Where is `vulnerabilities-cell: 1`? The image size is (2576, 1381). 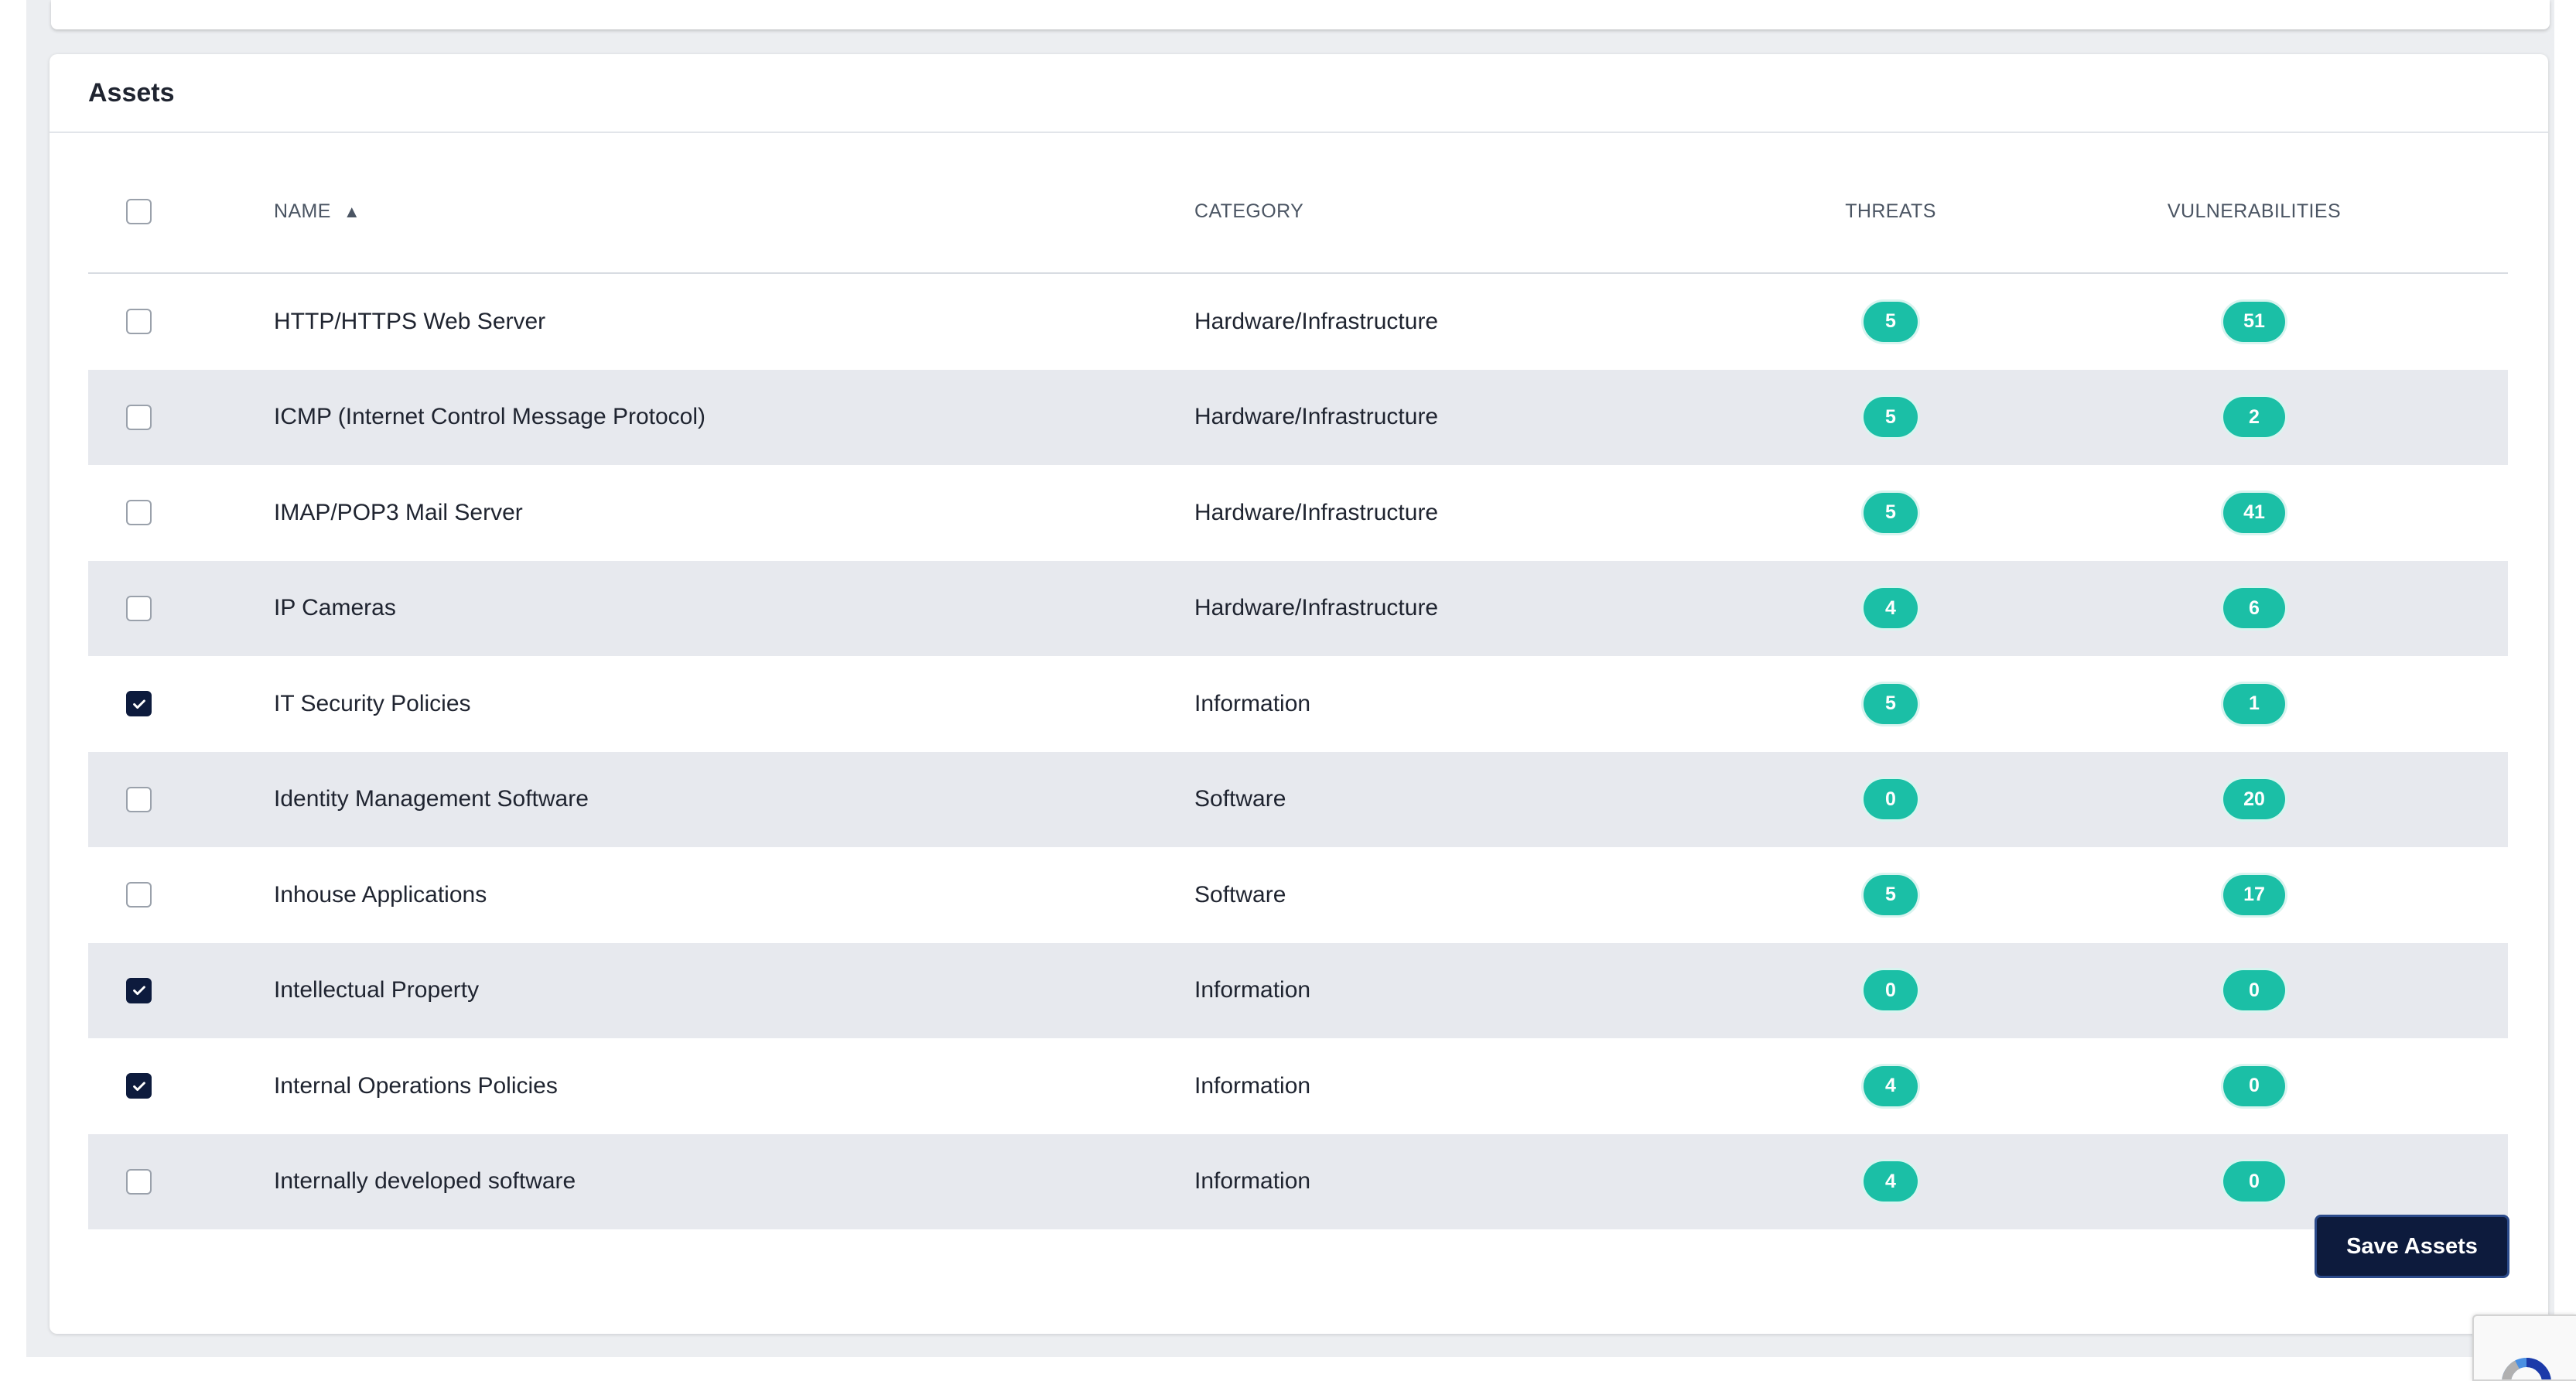 vulnerabilities-cell: 1 is located at coordinates (2254, 703).